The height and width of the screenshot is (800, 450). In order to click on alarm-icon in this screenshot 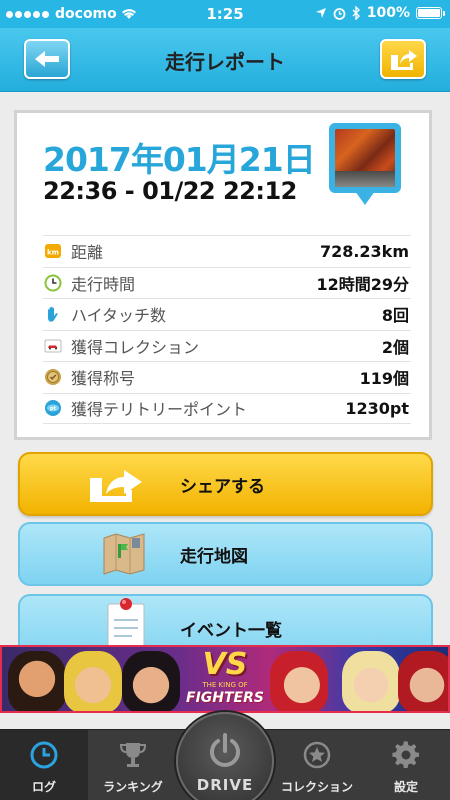, I will do `click(339, 13)`.